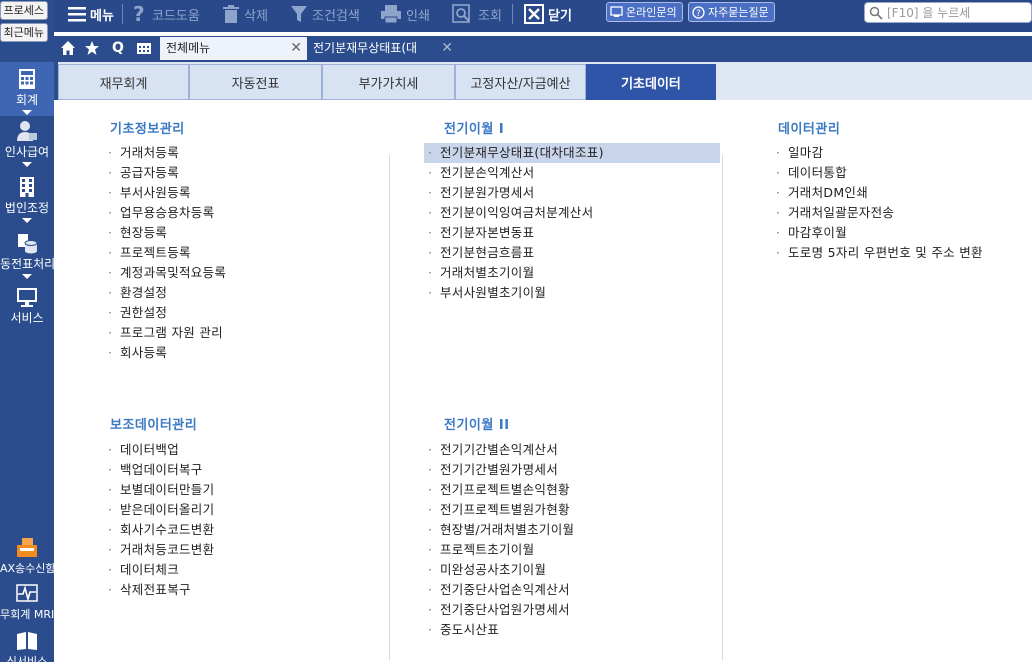  I want to click on nav-auto-voucher-label: 동전표처리, so click(27, 264).